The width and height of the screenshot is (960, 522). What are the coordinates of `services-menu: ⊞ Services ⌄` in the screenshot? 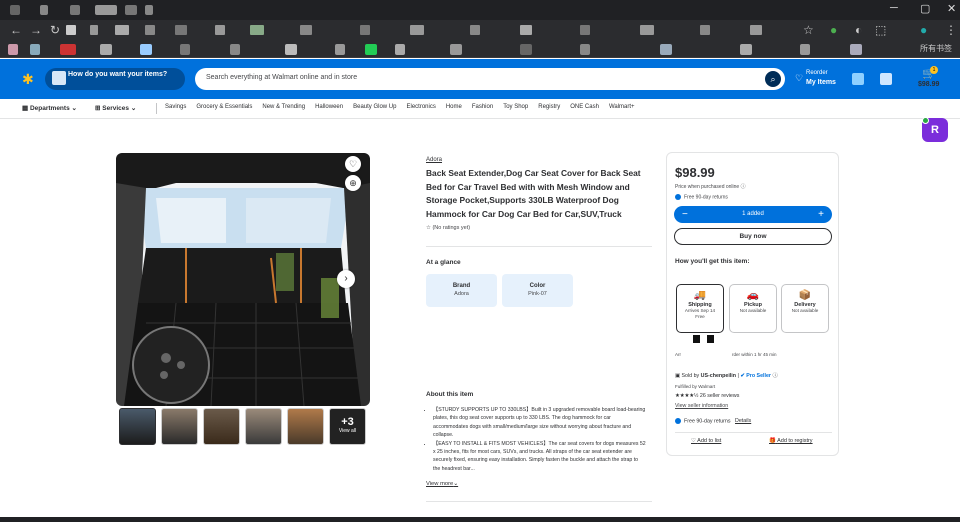 It's located at (115, 108).